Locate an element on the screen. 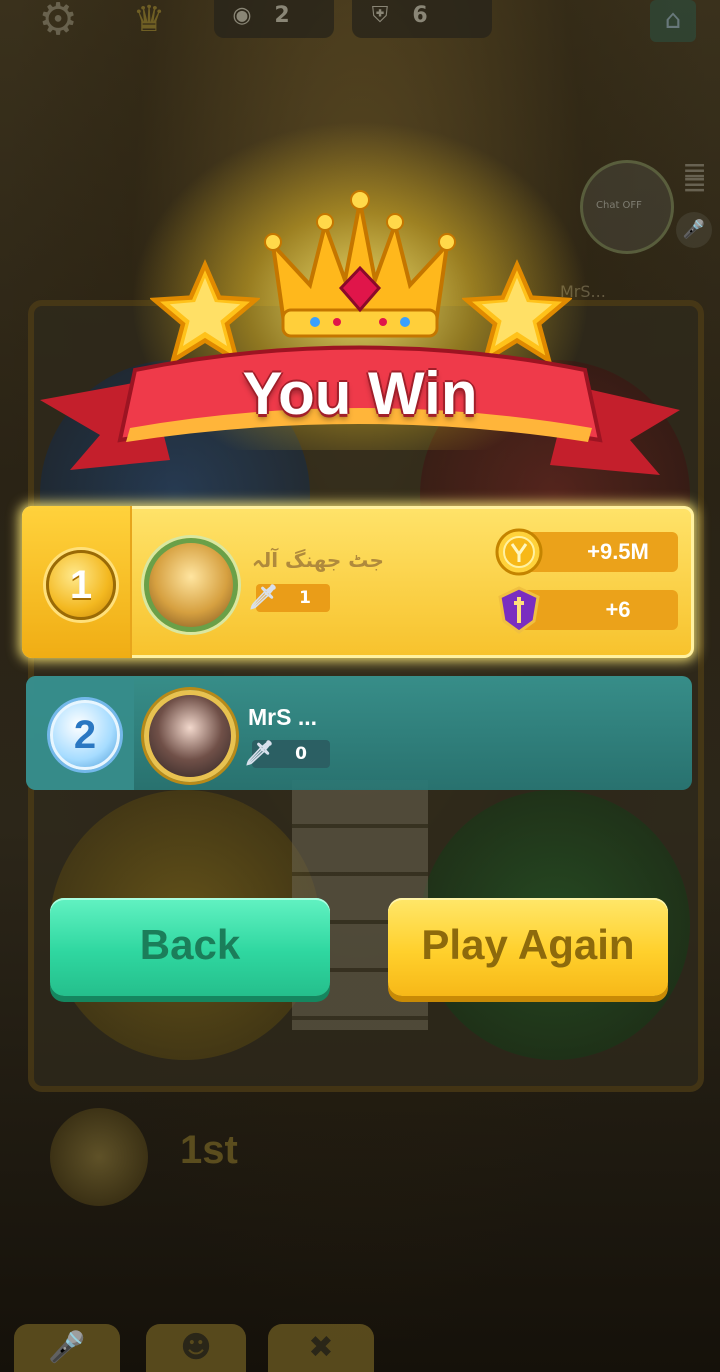 This screenshot has width=720, height=1372. player-name: جٹ جھنگ آلہ is located at coordinates (318, 560).